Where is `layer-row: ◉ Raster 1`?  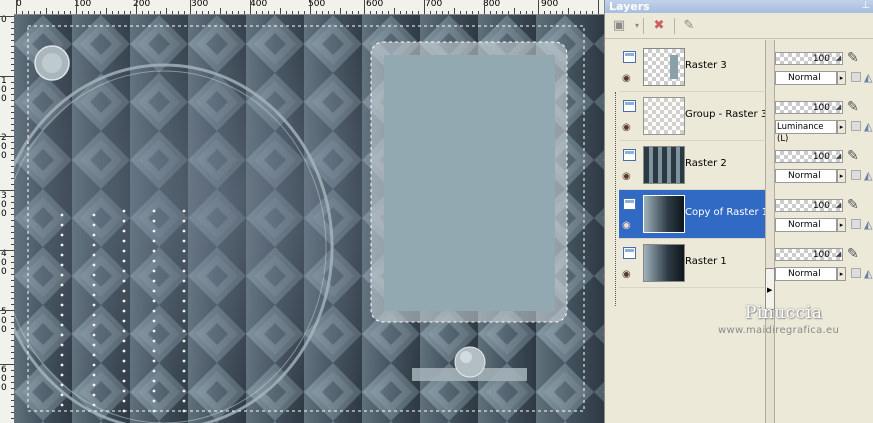 layer-row: ◉ Raster 1 is located at coordinates (692, 263).